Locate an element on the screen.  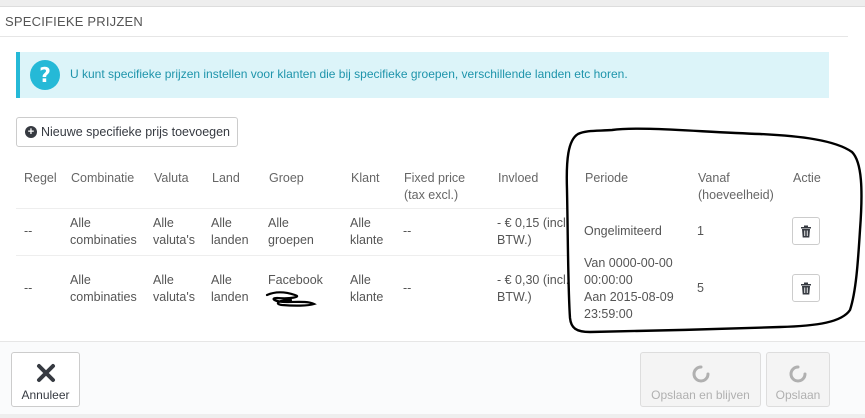
save-and-stay-button: Opslaan en blijven is located at coordinates (700, 379).